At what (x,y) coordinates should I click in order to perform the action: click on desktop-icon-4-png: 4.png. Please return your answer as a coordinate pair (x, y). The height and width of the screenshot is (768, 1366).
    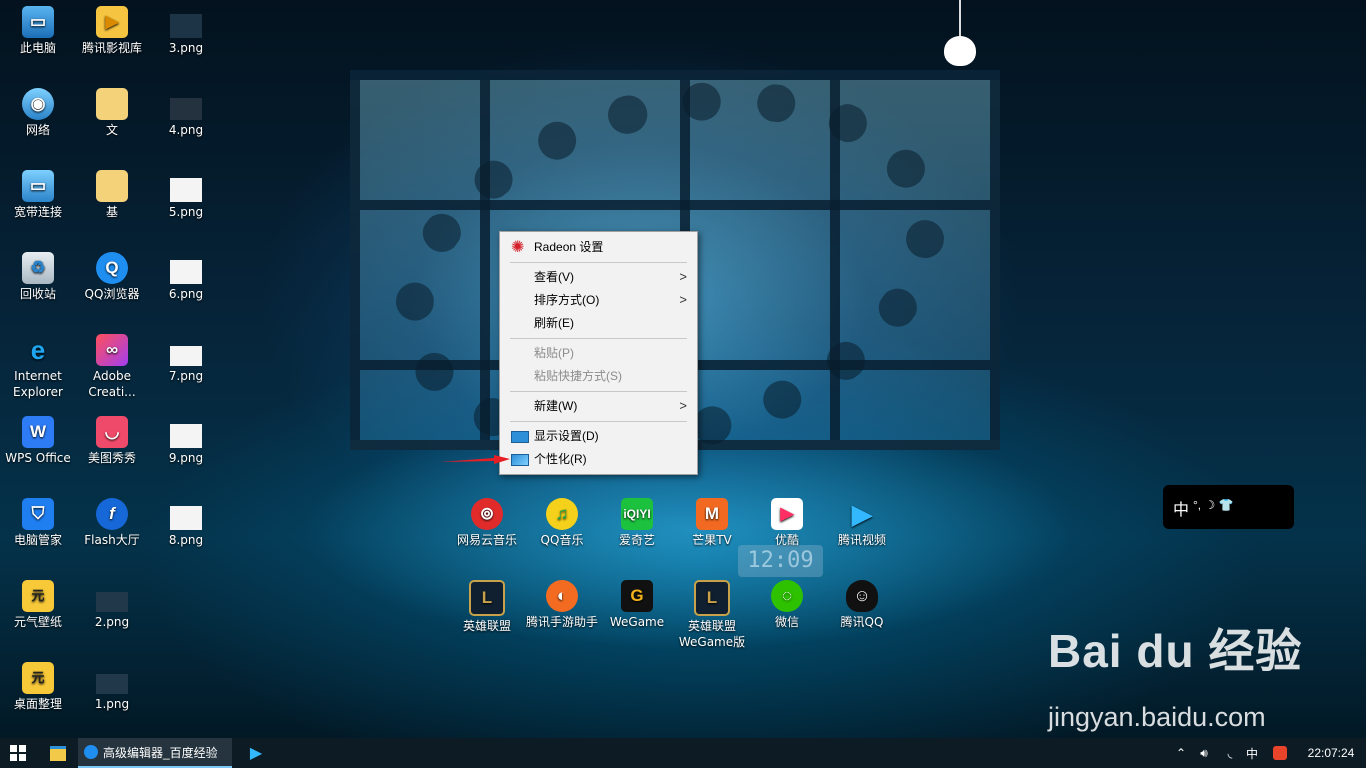
    Looking at the image, I should click on (186, 113).